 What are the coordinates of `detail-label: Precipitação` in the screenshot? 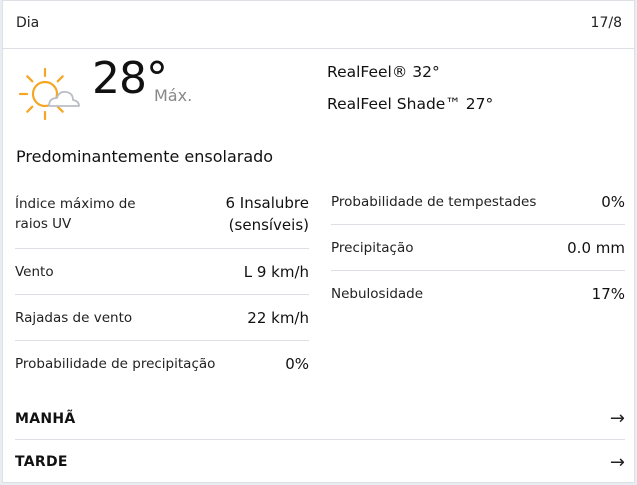 It's located at (372, 247).